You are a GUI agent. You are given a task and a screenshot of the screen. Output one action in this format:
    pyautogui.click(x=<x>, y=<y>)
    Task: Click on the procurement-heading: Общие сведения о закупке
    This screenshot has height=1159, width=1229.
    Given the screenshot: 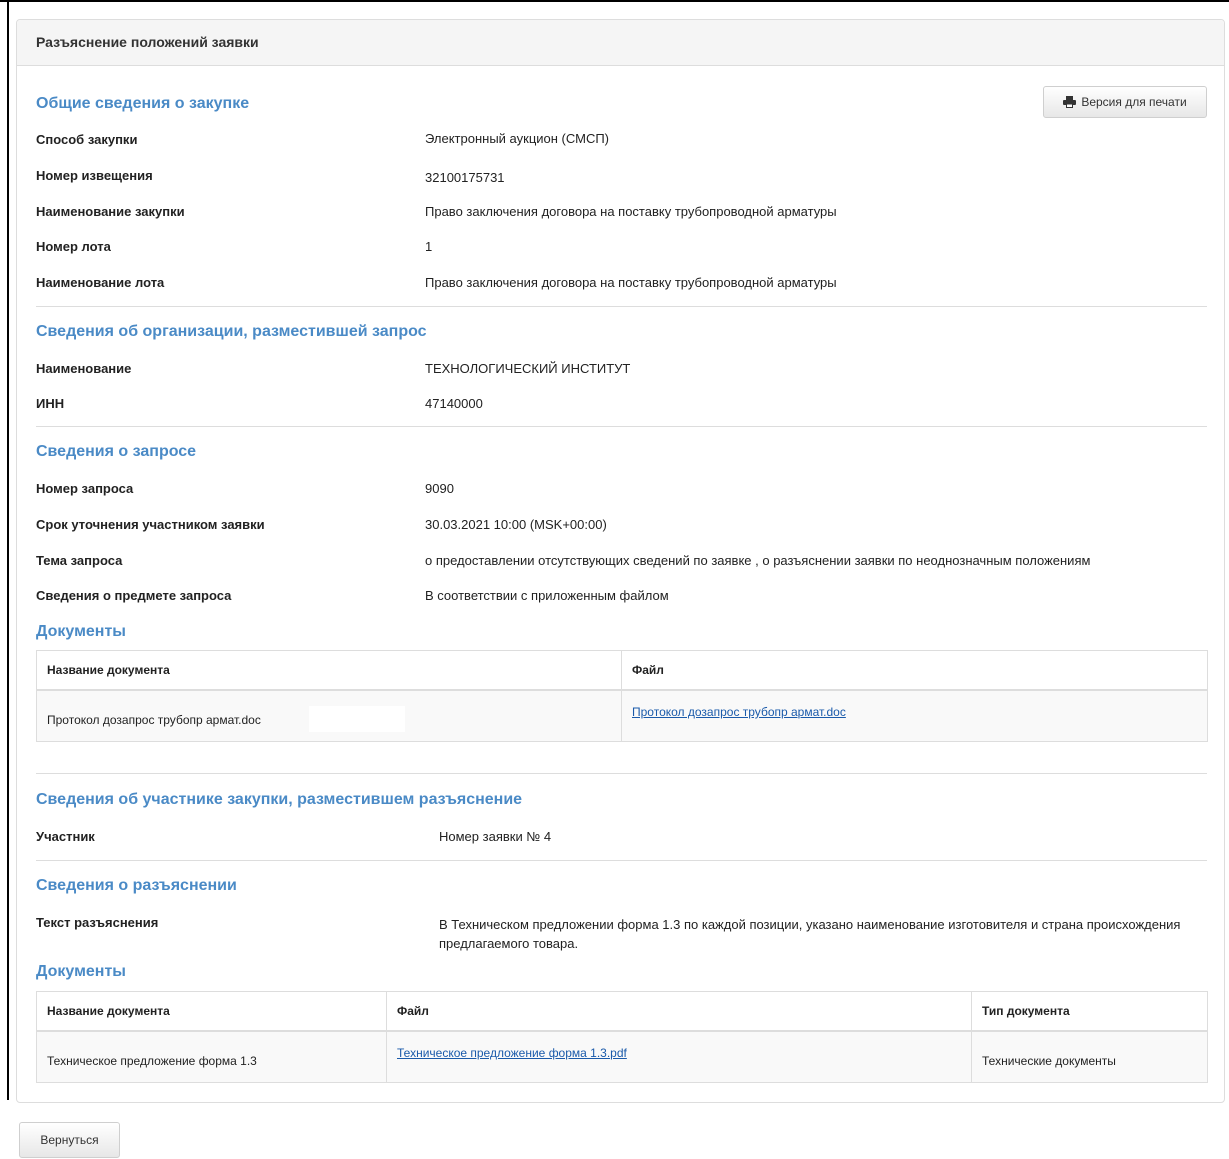 What is the action you would take?
    pyautogui.click(x=143, y=103)
    